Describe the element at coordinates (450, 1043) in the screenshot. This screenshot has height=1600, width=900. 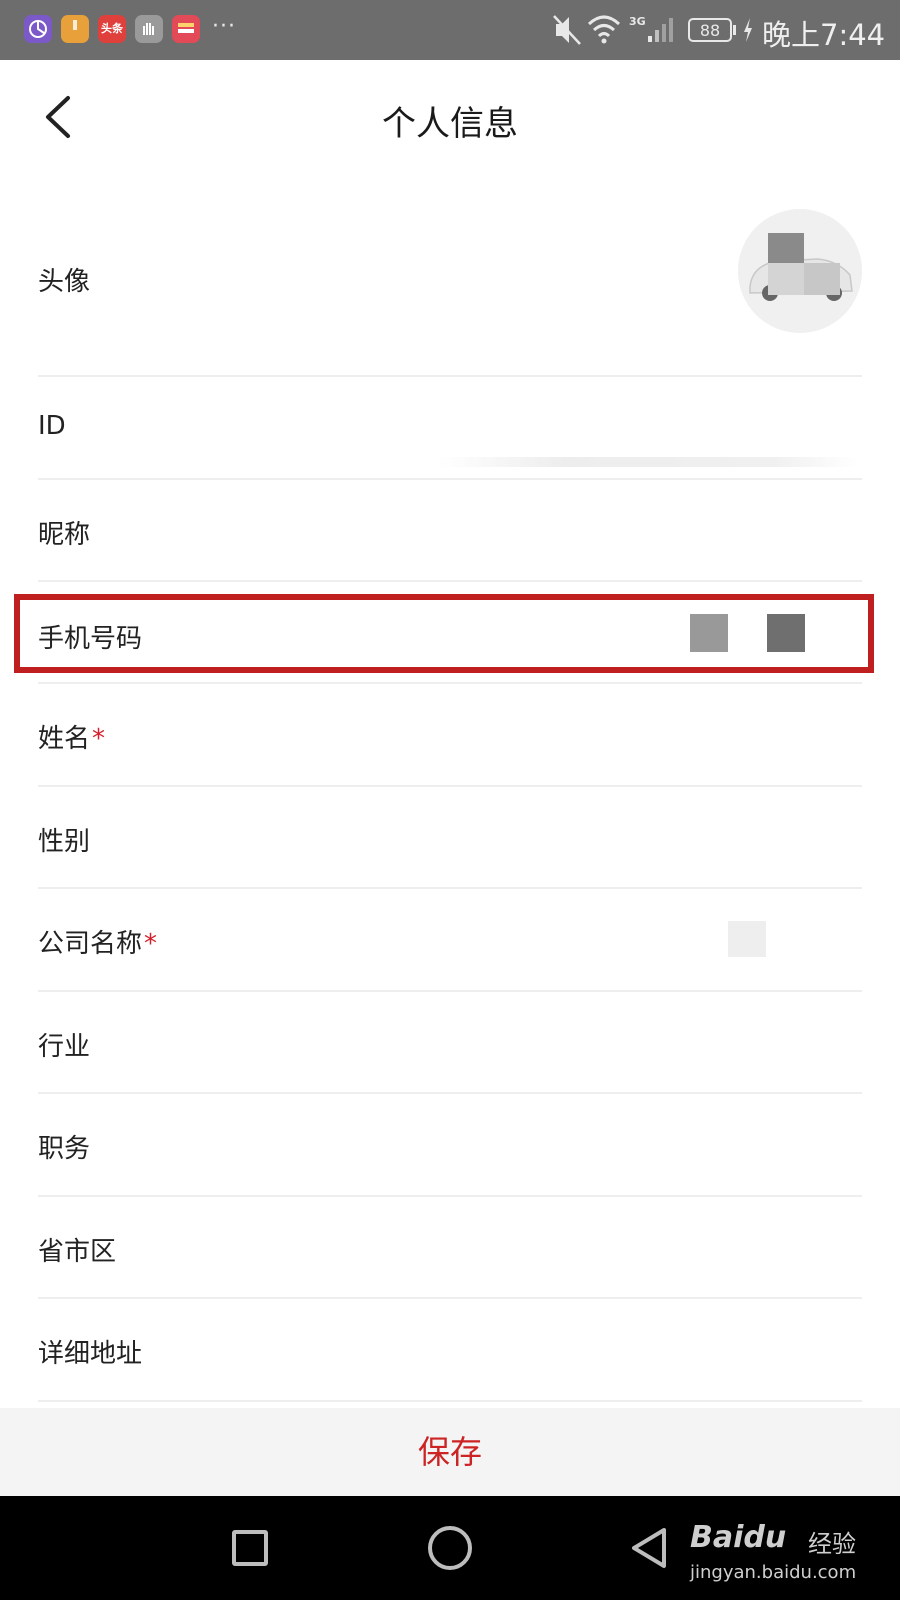
I see `row-industry: 行业` at that location.